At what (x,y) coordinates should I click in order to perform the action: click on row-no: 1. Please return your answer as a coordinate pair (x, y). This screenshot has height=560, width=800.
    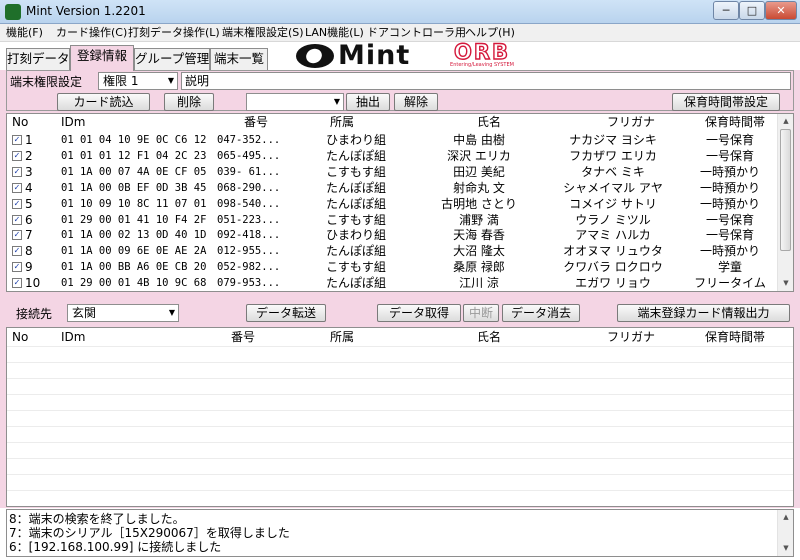
    Looking at the image, I should click on (29, 140).